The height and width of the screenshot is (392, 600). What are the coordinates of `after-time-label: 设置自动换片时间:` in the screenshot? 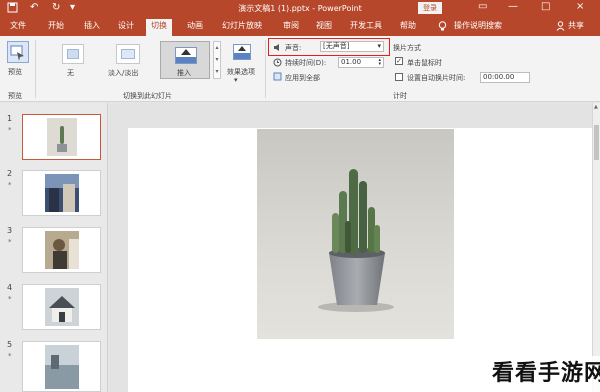 It's located at (436, 78).